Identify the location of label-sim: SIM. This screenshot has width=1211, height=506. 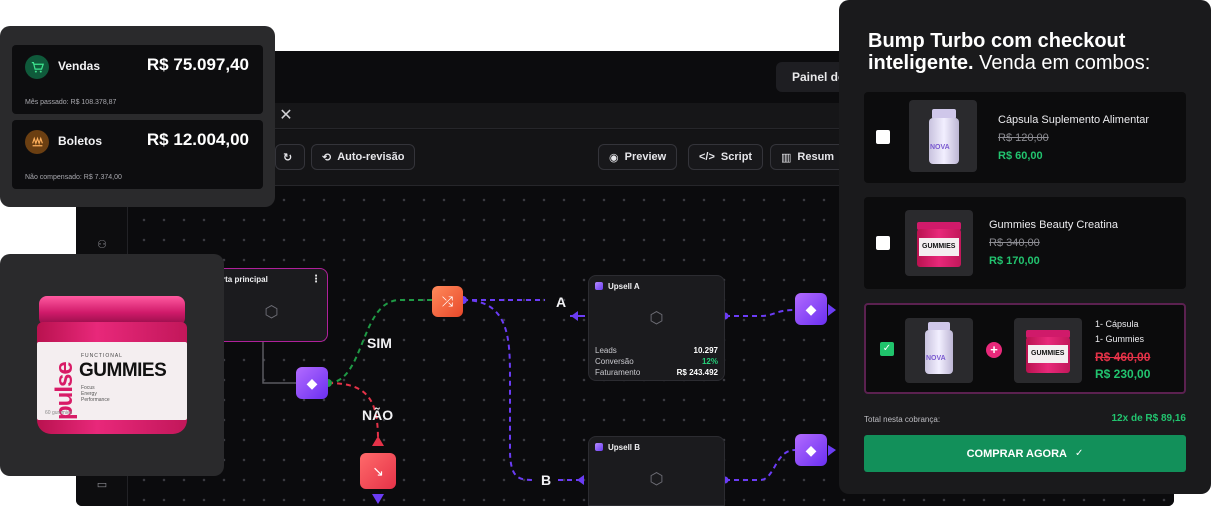
(379, 343).